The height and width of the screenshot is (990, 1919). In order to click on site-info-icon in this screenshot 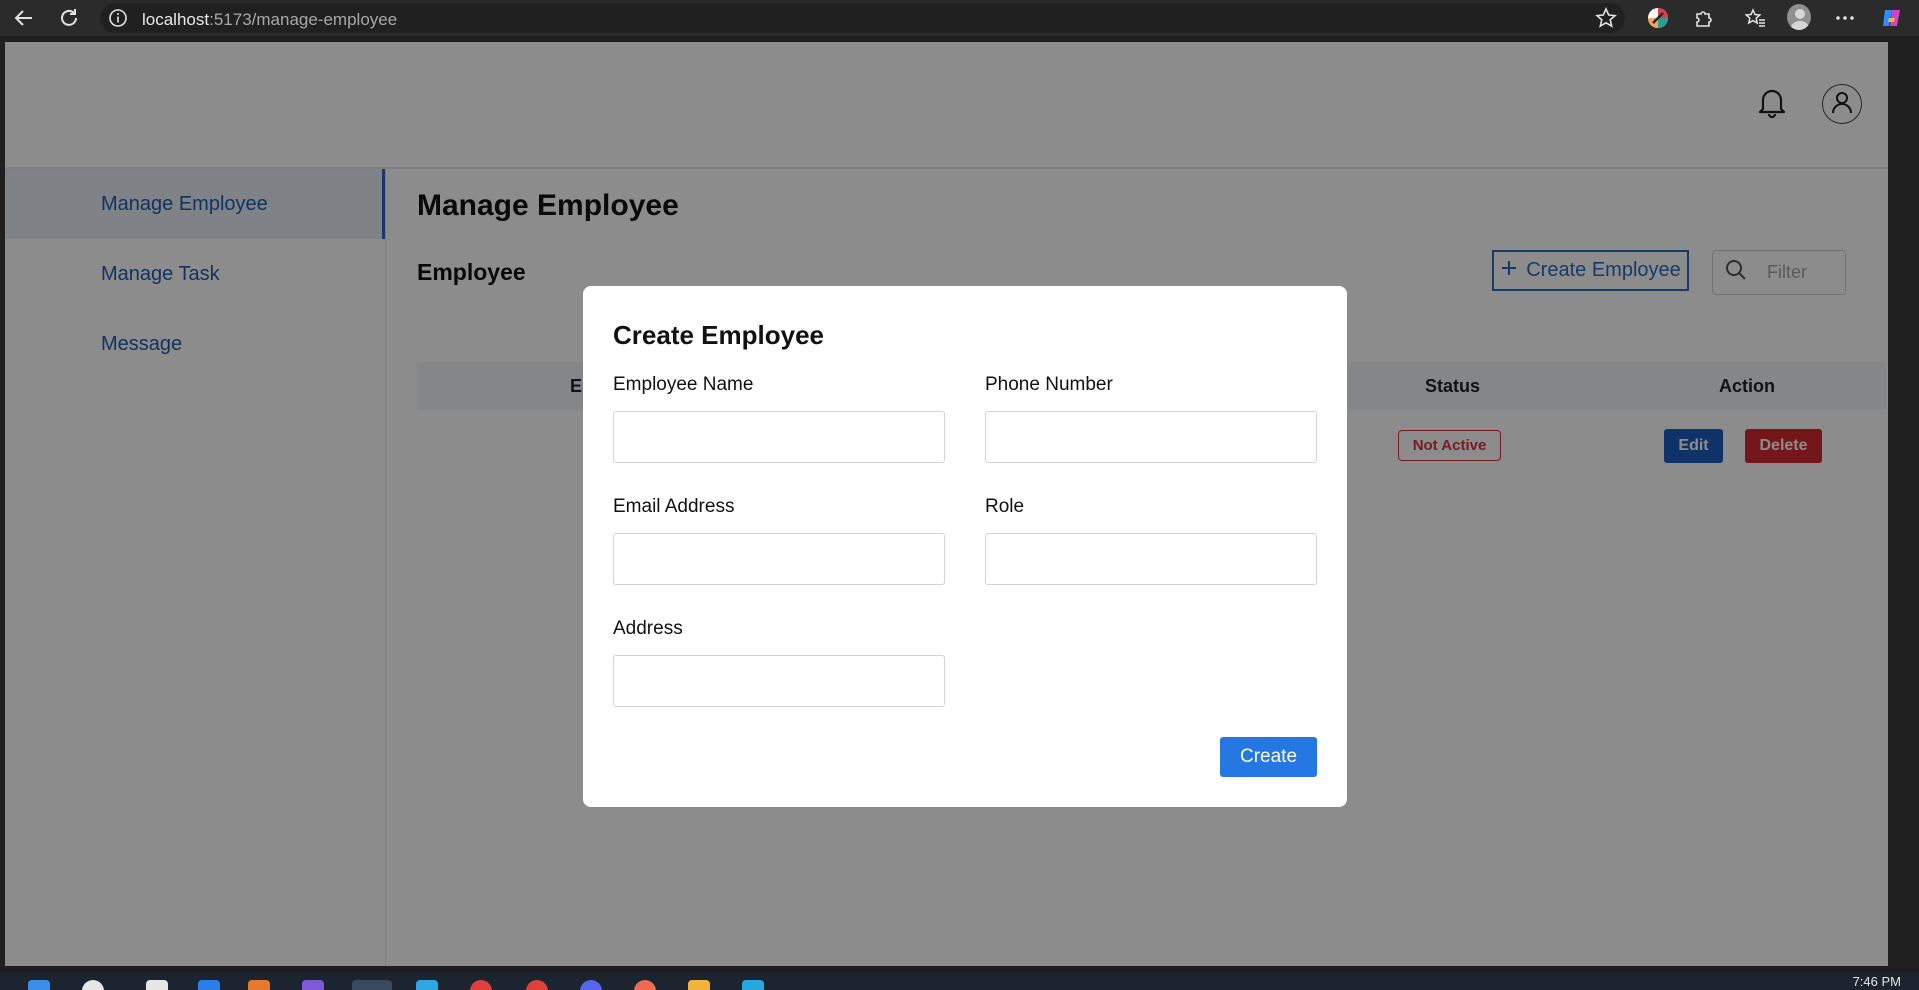, I will do `click(118, 20)`.